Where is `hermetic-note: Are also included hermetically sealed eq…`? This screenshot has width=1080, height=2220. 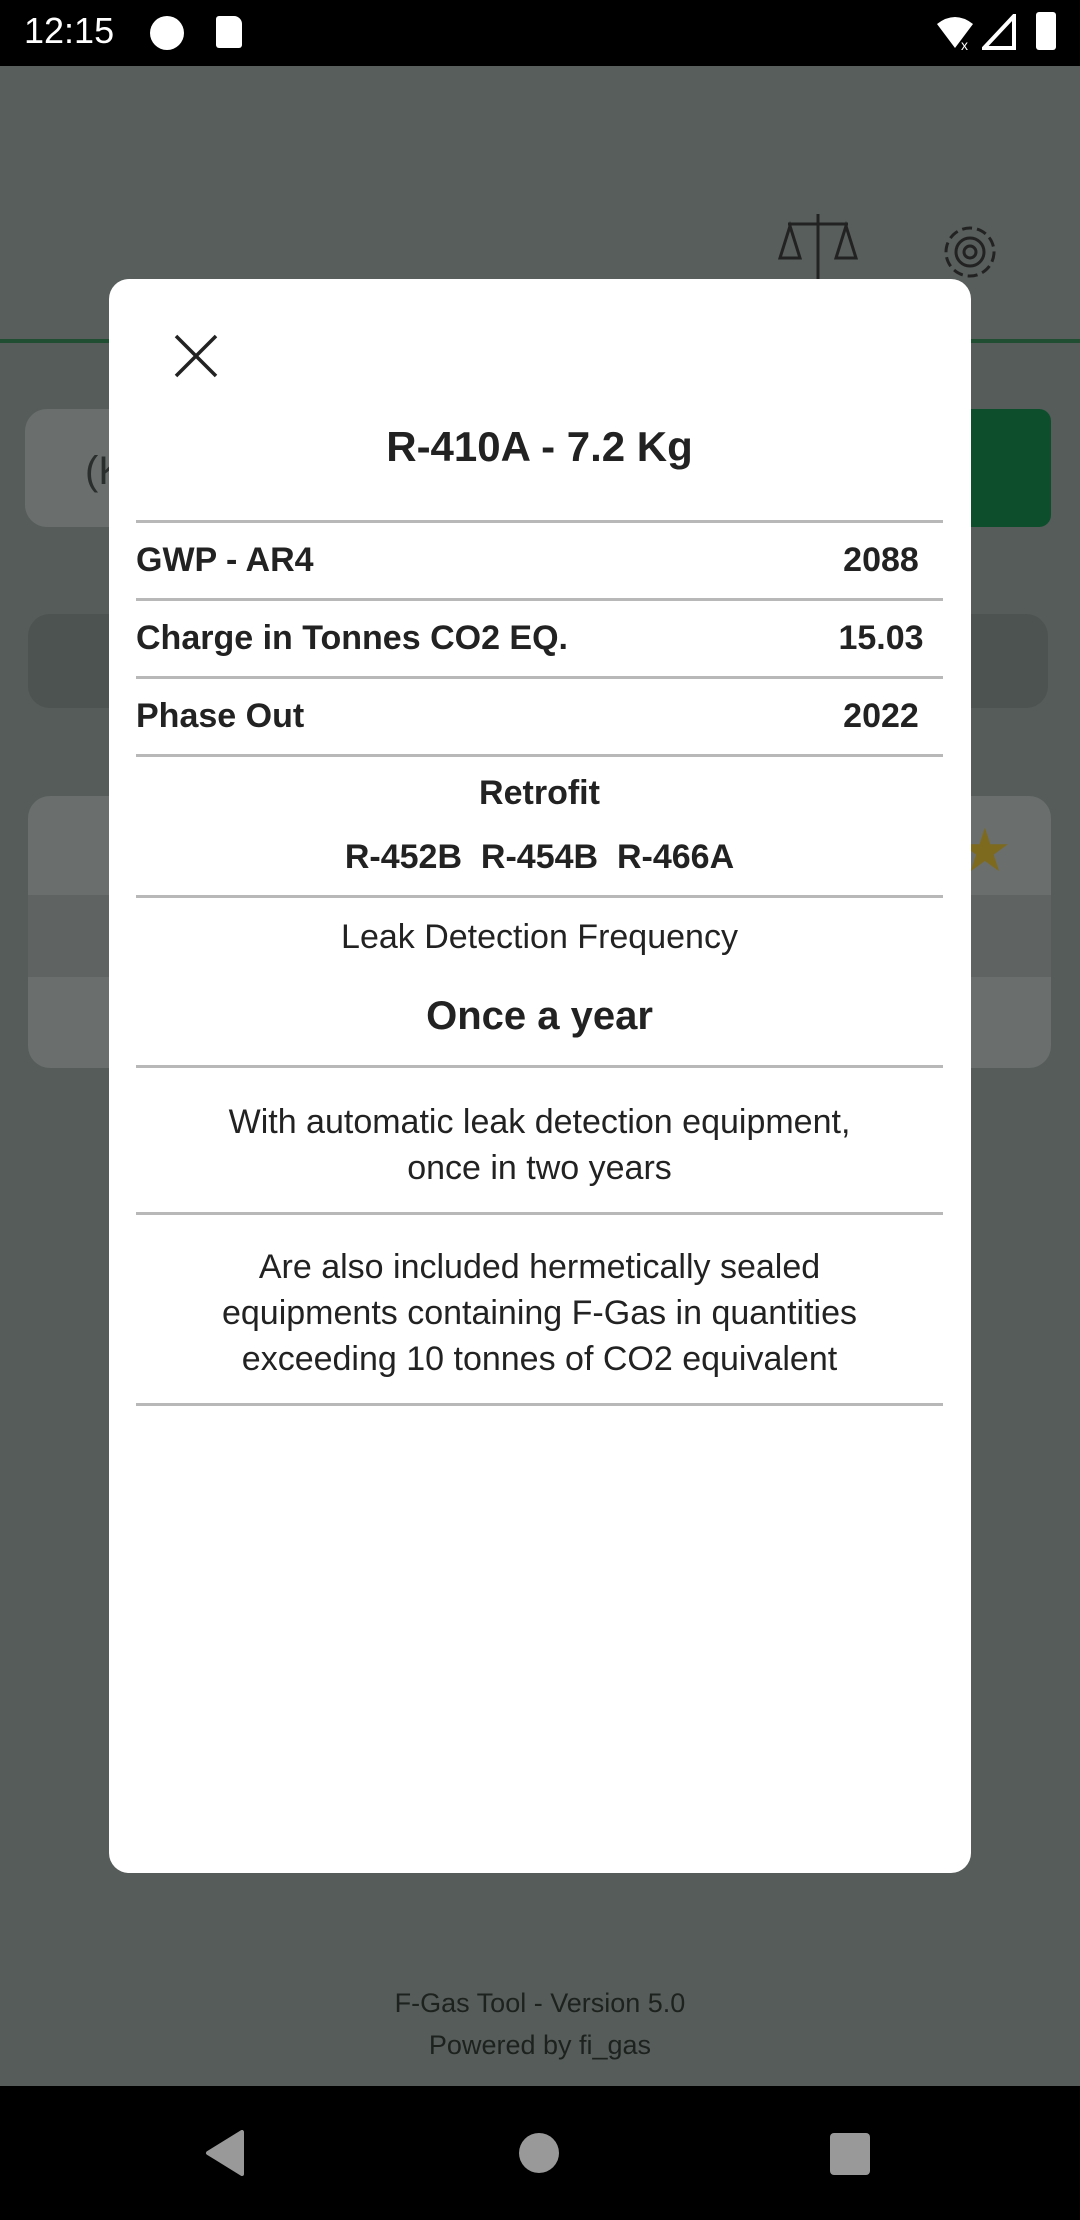 hermetic-note: Are also included hermetically sealed eq… is located at coordinates (539, 1313).